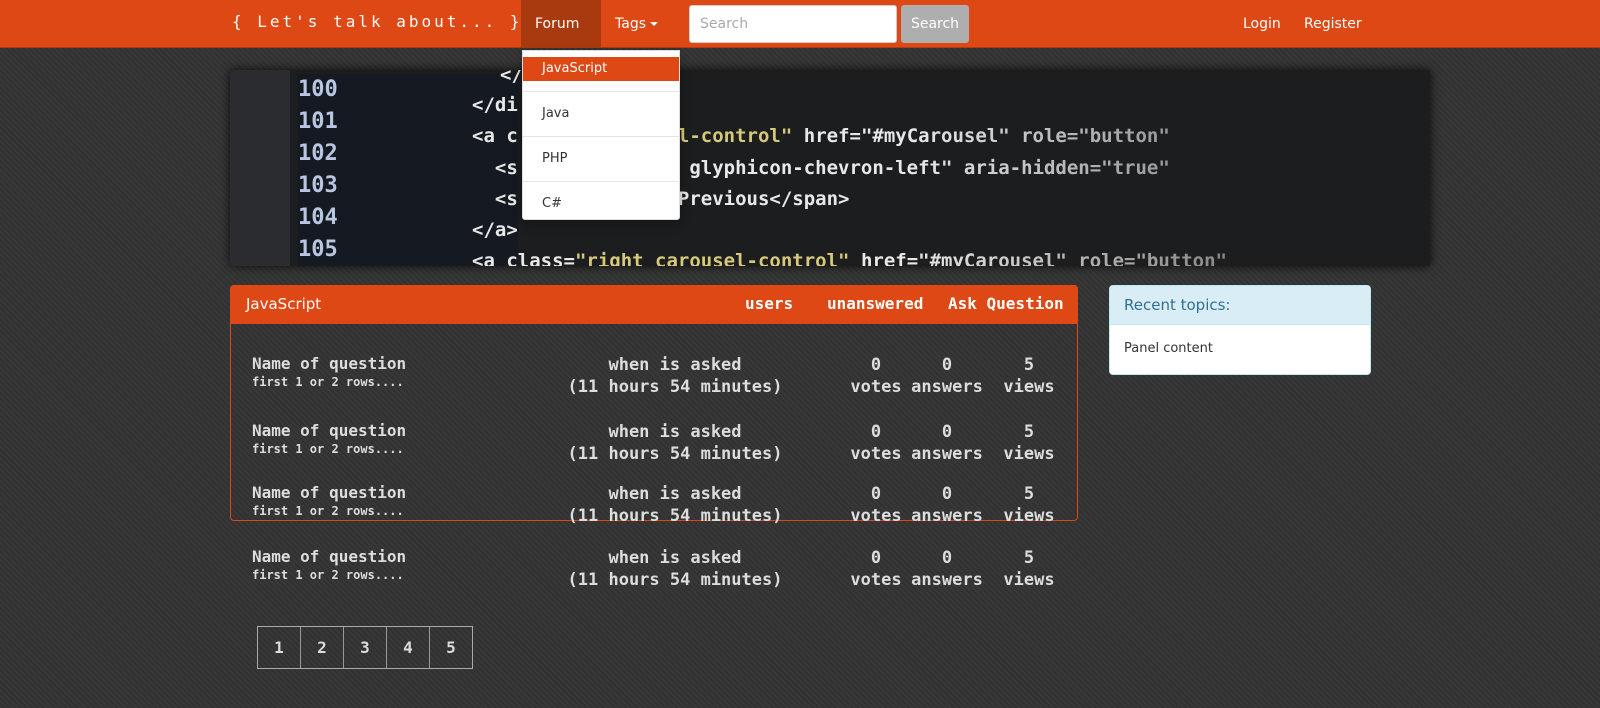 The height and width of the screenshot is (708, 1600). Describe the element at coordinates (601, 159) in the screenshot. I see `dropdown-item-php: PHP` at that location.